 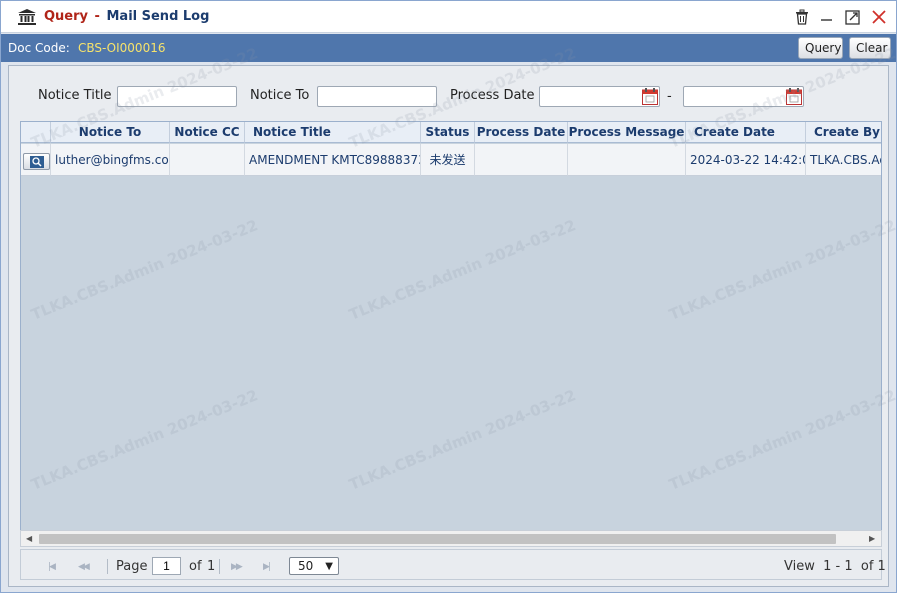 I want to click on magnifier-icon, so click(x=37, y=162).